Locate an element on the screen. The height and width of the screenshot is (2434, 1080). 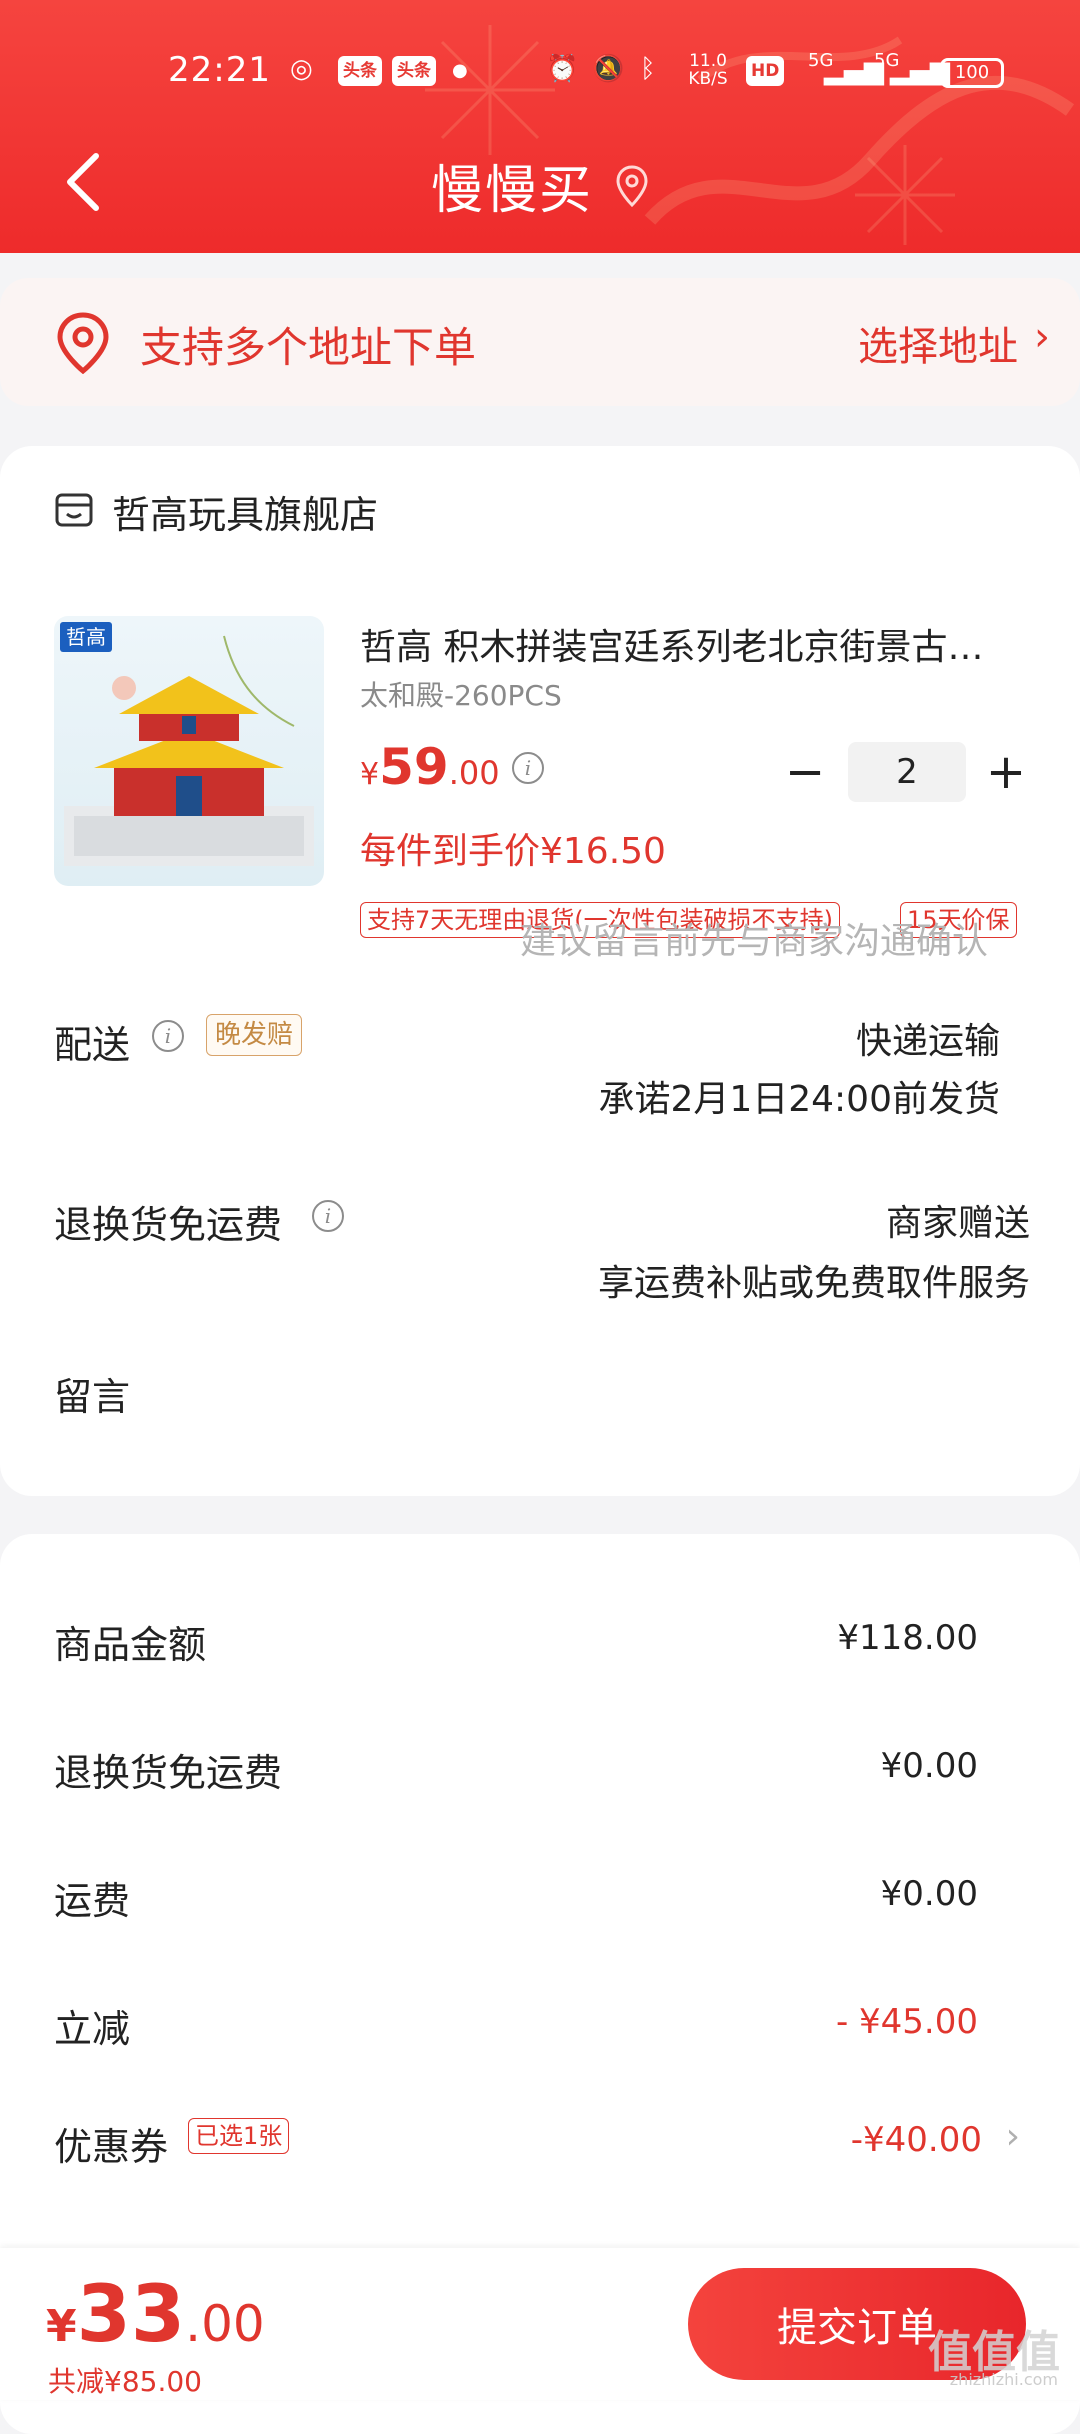
brand-logo: 哲高 is located at coordinates (86, 637).